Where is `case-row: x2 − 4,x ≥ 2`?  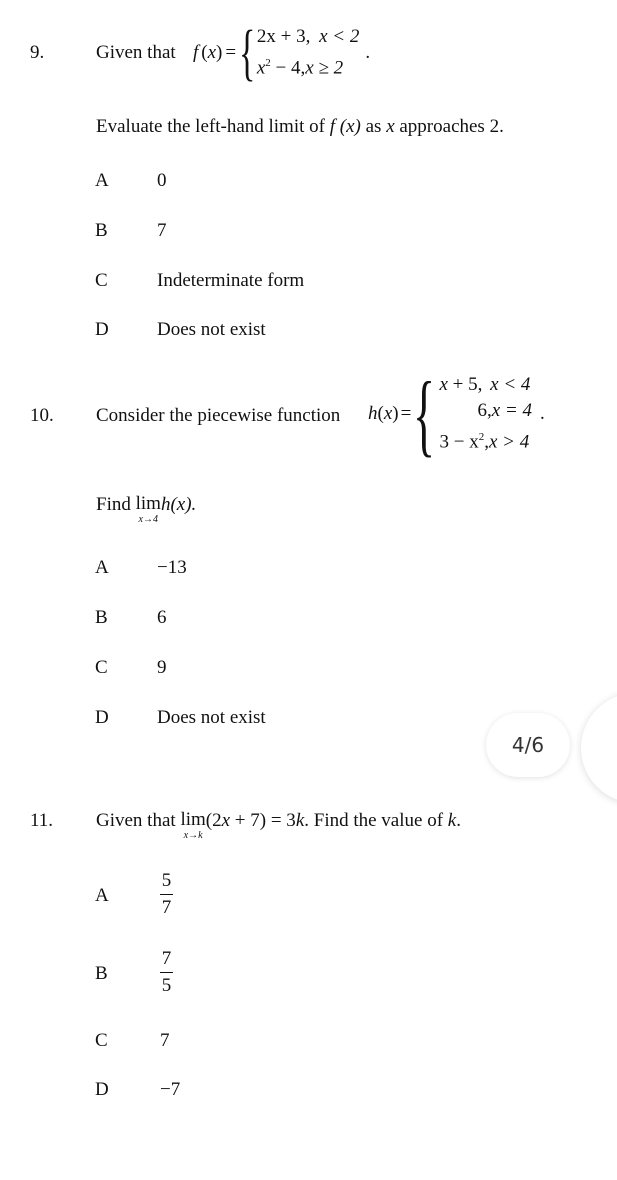
case-row: x2 − 4,x ≥ 2 is located at coordinates (300, 68).